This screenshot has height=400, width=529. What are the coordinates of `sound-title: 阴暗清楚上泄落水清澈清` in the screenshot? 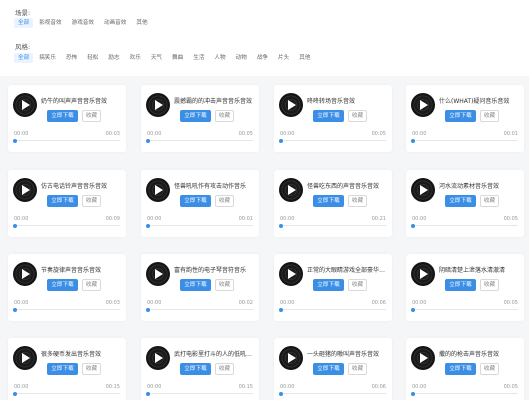 It's located at (472, 270).